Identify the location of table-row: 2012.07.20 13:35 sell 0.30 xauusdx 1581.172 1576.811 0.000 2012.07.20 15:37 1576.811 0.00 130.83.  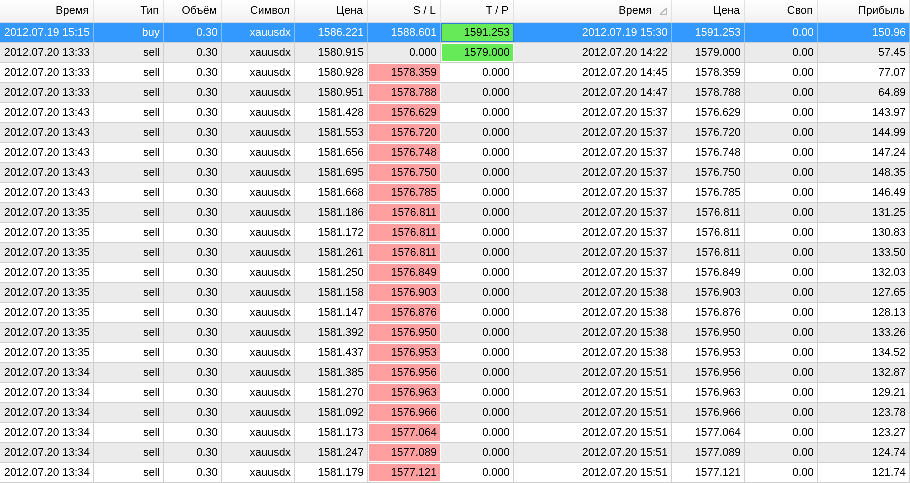
(455, 233).